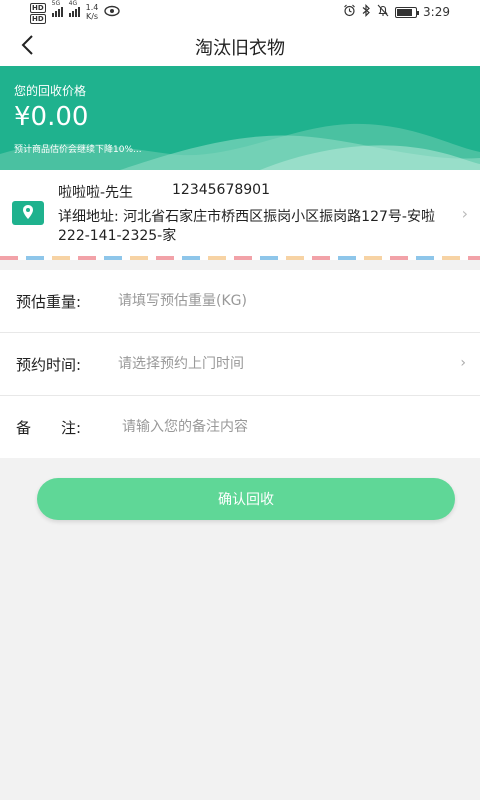  I want to click on hd-badges: HD HD, so click(38, 13).